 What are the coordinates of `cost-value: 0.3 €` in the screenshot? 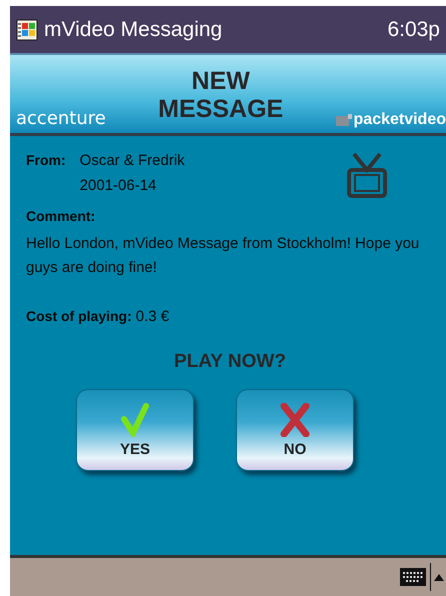 It's located at (153, 316).